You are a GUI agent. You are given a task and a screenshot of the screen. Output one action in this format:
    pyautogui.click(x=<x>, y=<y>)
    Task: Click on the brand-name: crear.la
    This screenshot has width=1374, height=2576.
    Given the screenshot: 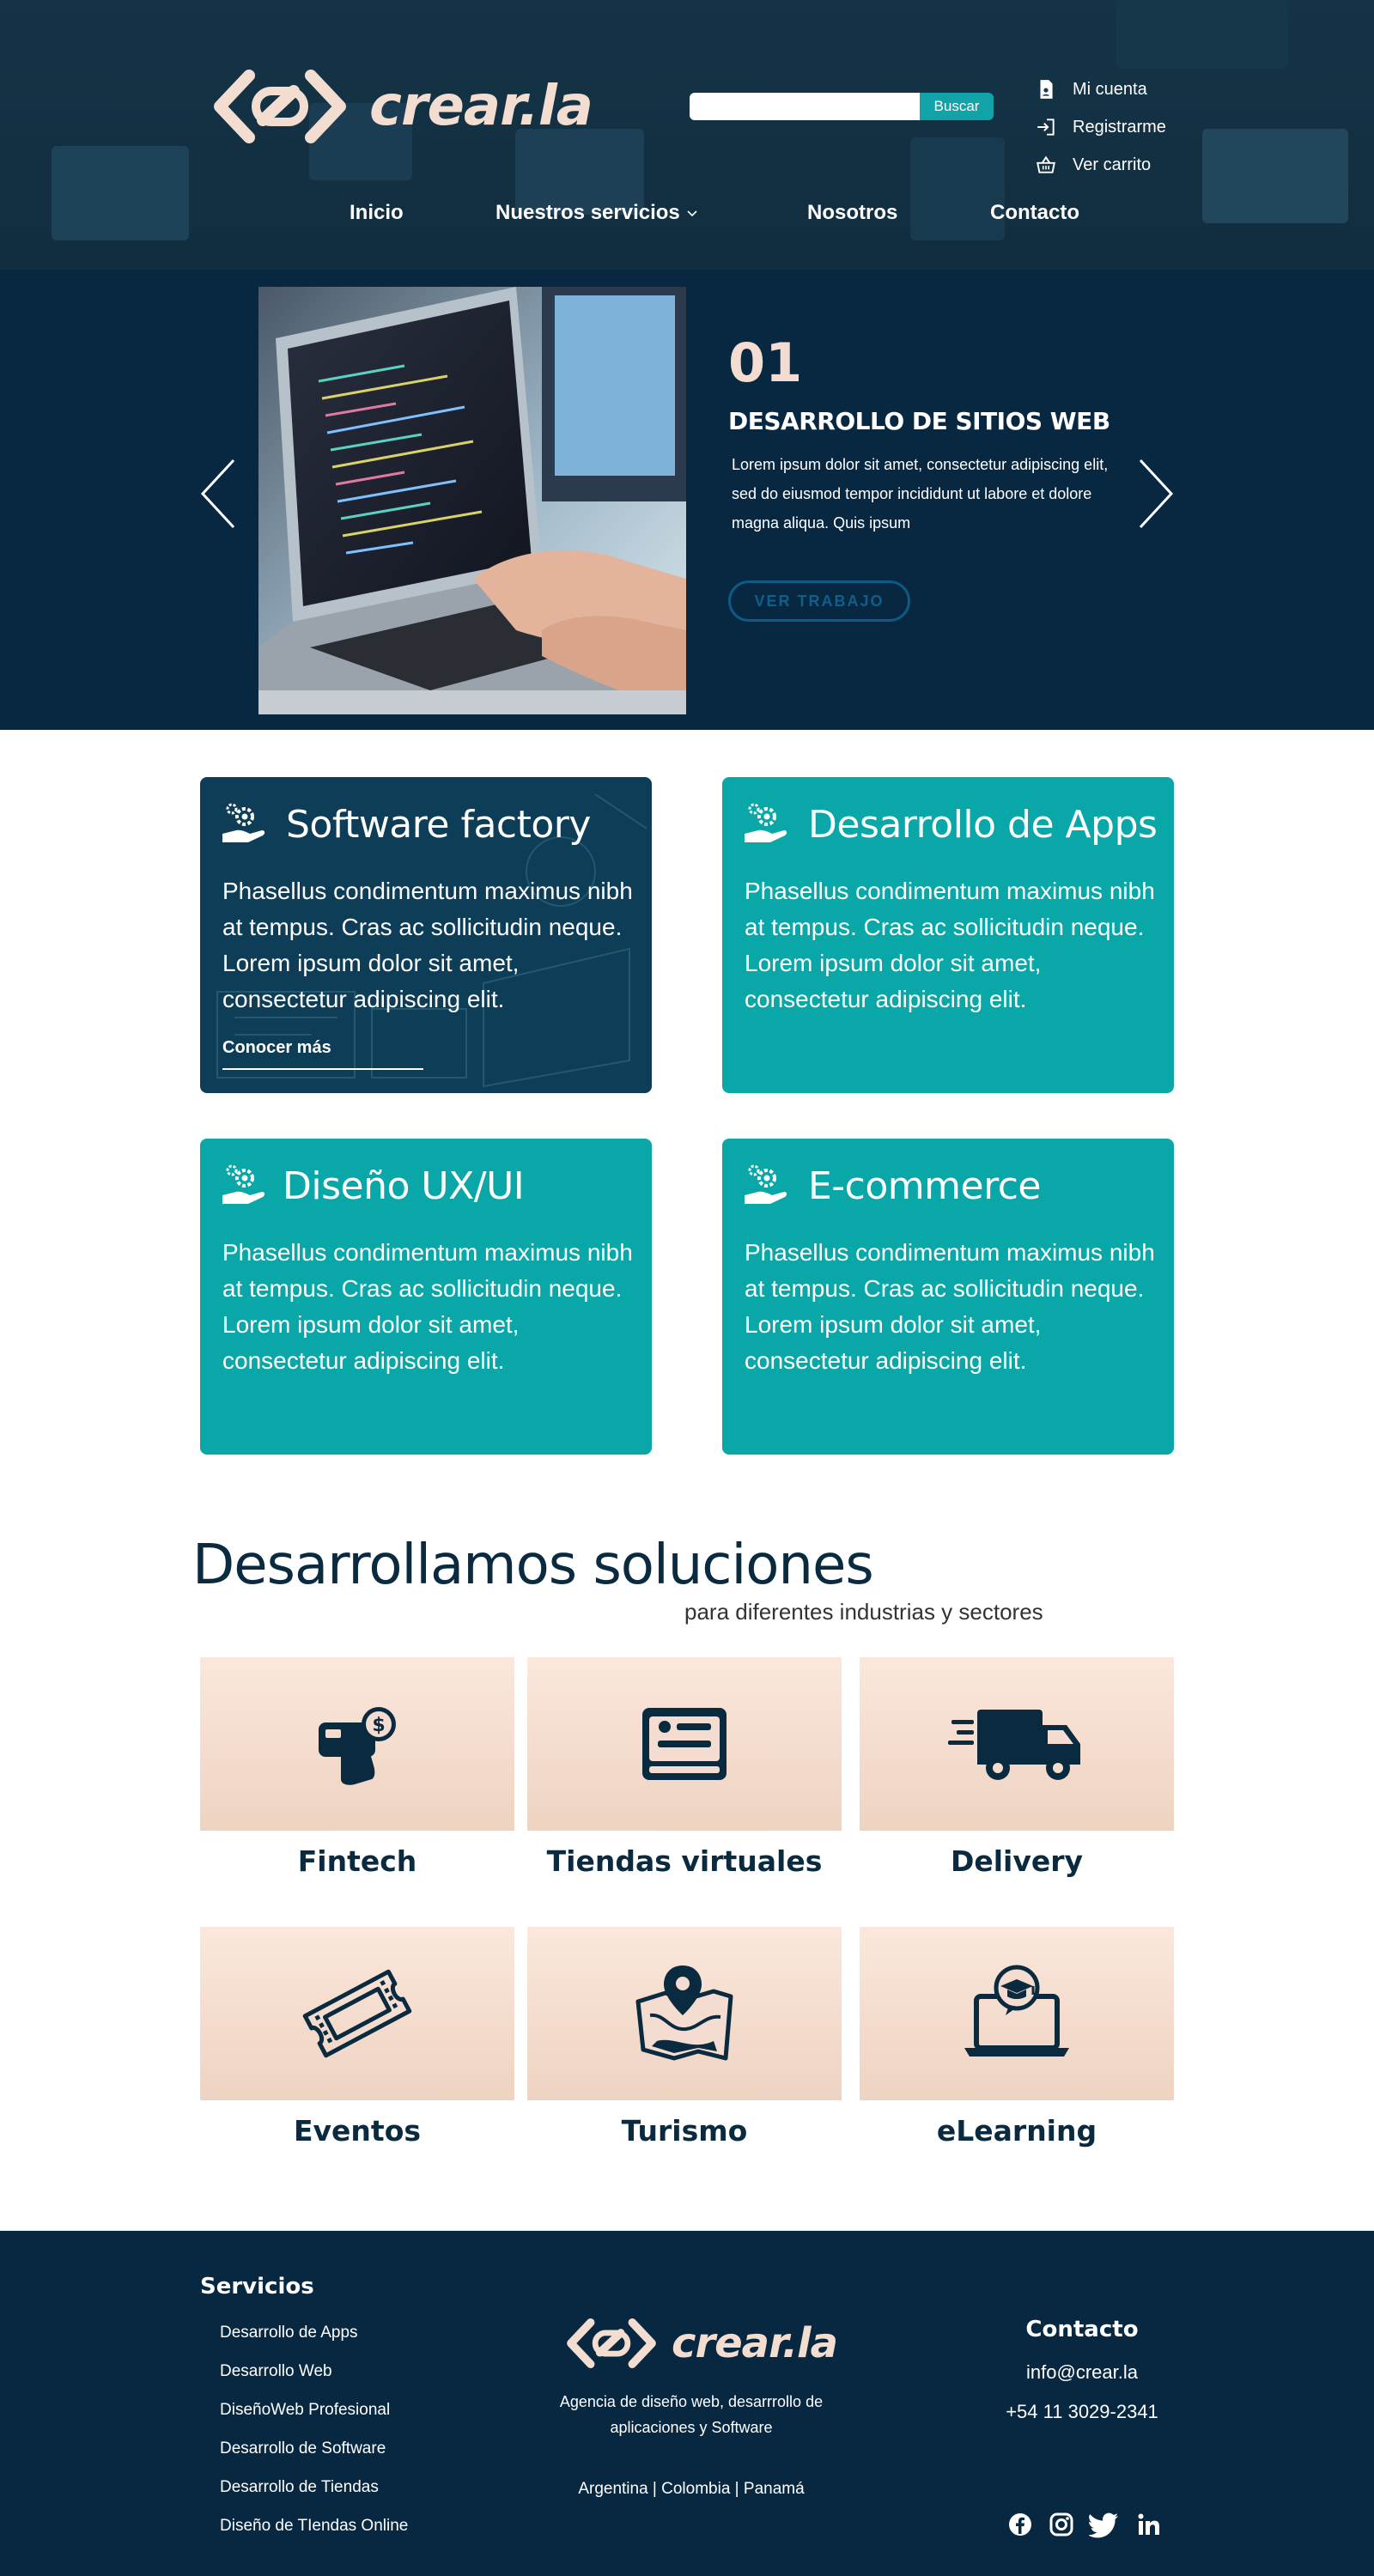 What is the action you would take?
    pyautogui.click(x=481, y=106)
    